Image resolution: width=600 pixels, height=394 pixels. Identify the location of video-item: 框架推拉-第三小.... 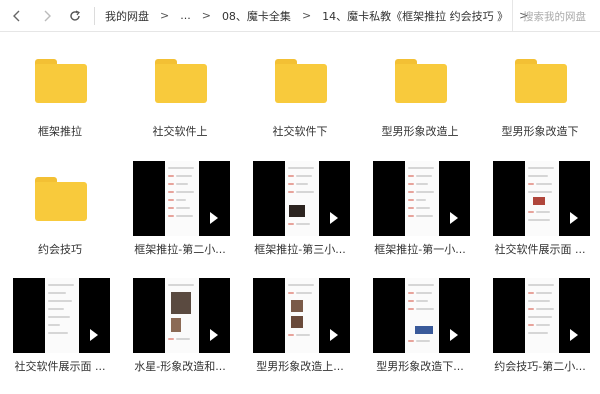
(300, 219).